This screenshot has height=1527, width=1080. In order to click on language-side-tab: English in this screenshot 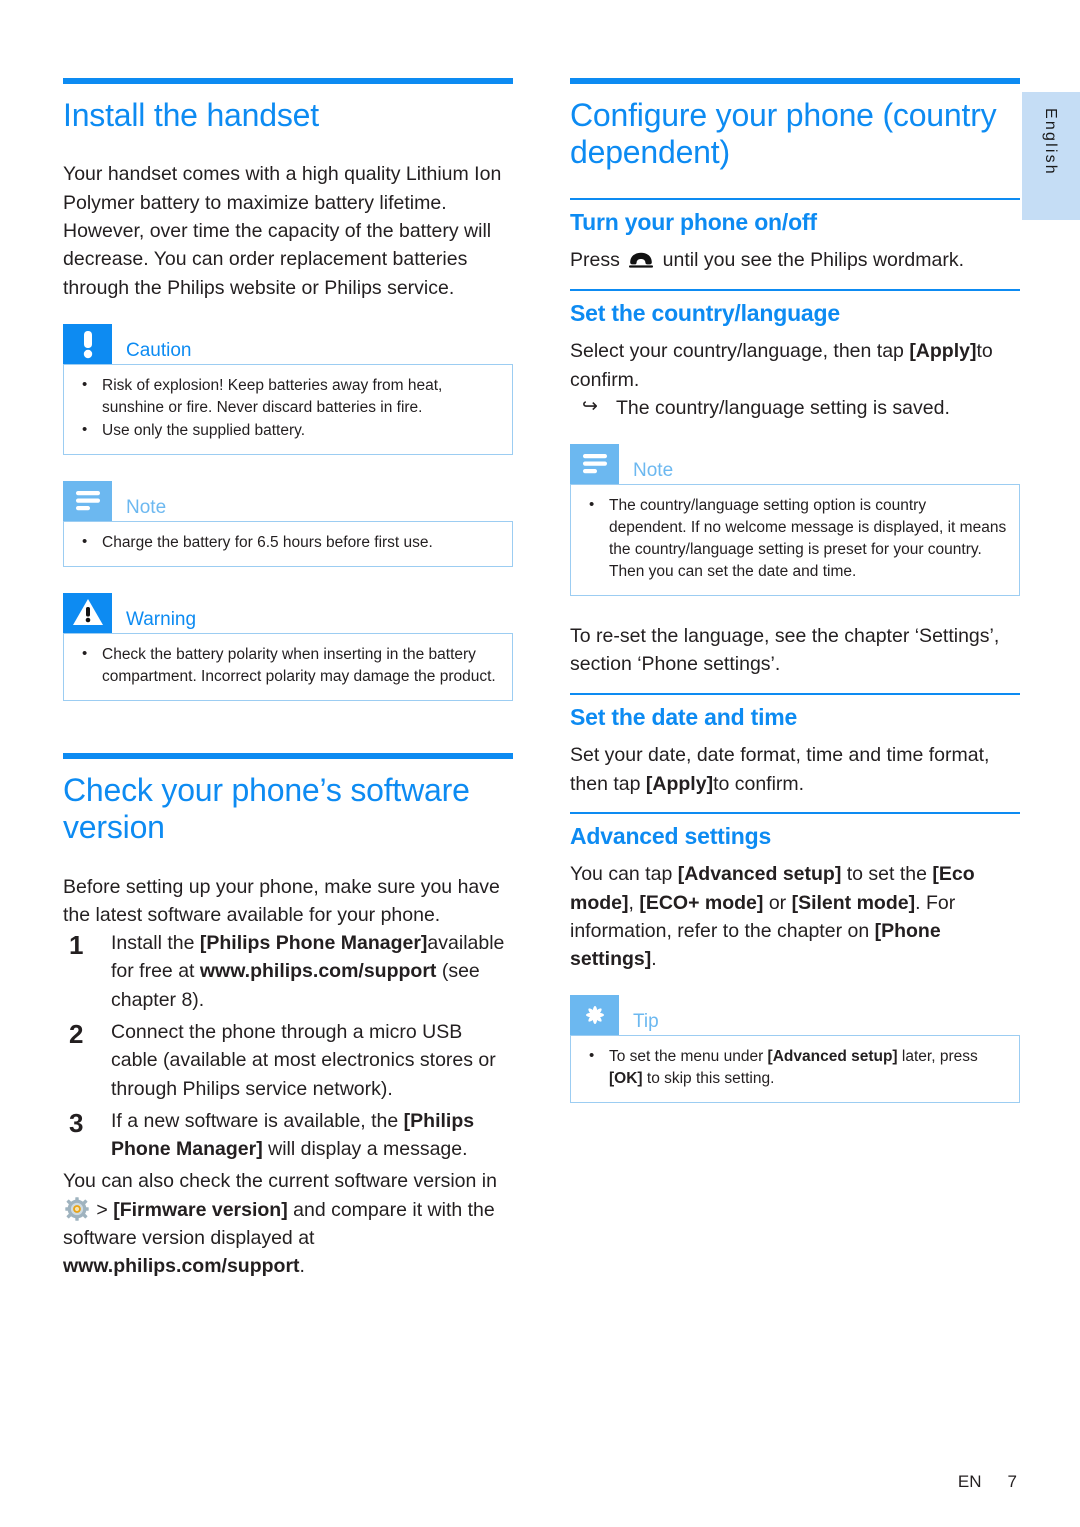, I will do `click(1051, 156)`.